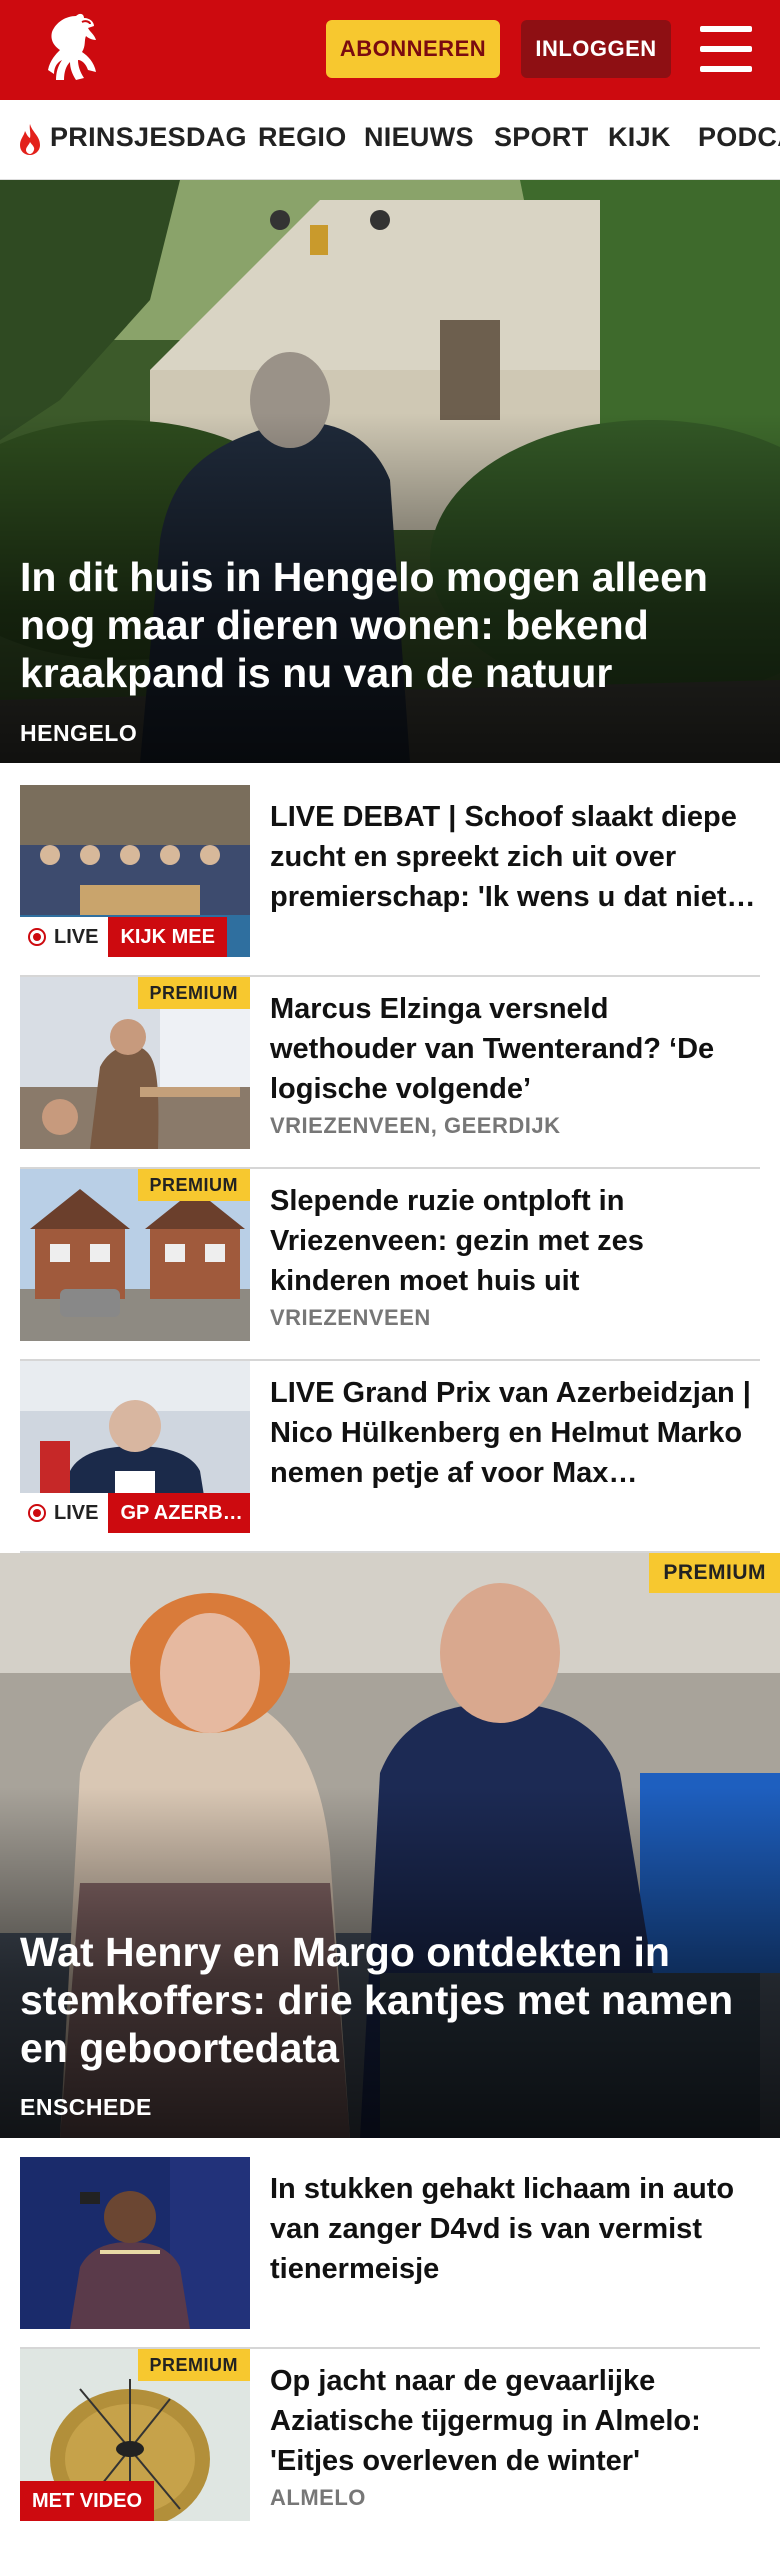 Image resolution: width=780 pixels, height=2560 pixels. Describe the element at coordinates (318, 2497) in the screenshot. I see `article-location: ALMELO` at that location.